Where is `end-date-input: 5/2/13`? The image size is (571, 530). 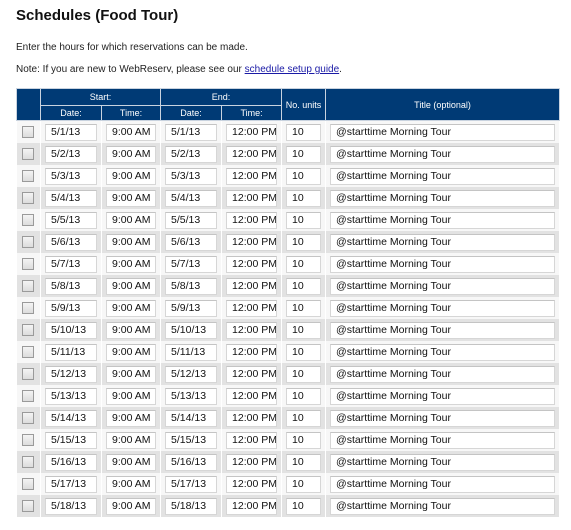 end-date-input: 5/2/13 is located at coordinates (191, 154).